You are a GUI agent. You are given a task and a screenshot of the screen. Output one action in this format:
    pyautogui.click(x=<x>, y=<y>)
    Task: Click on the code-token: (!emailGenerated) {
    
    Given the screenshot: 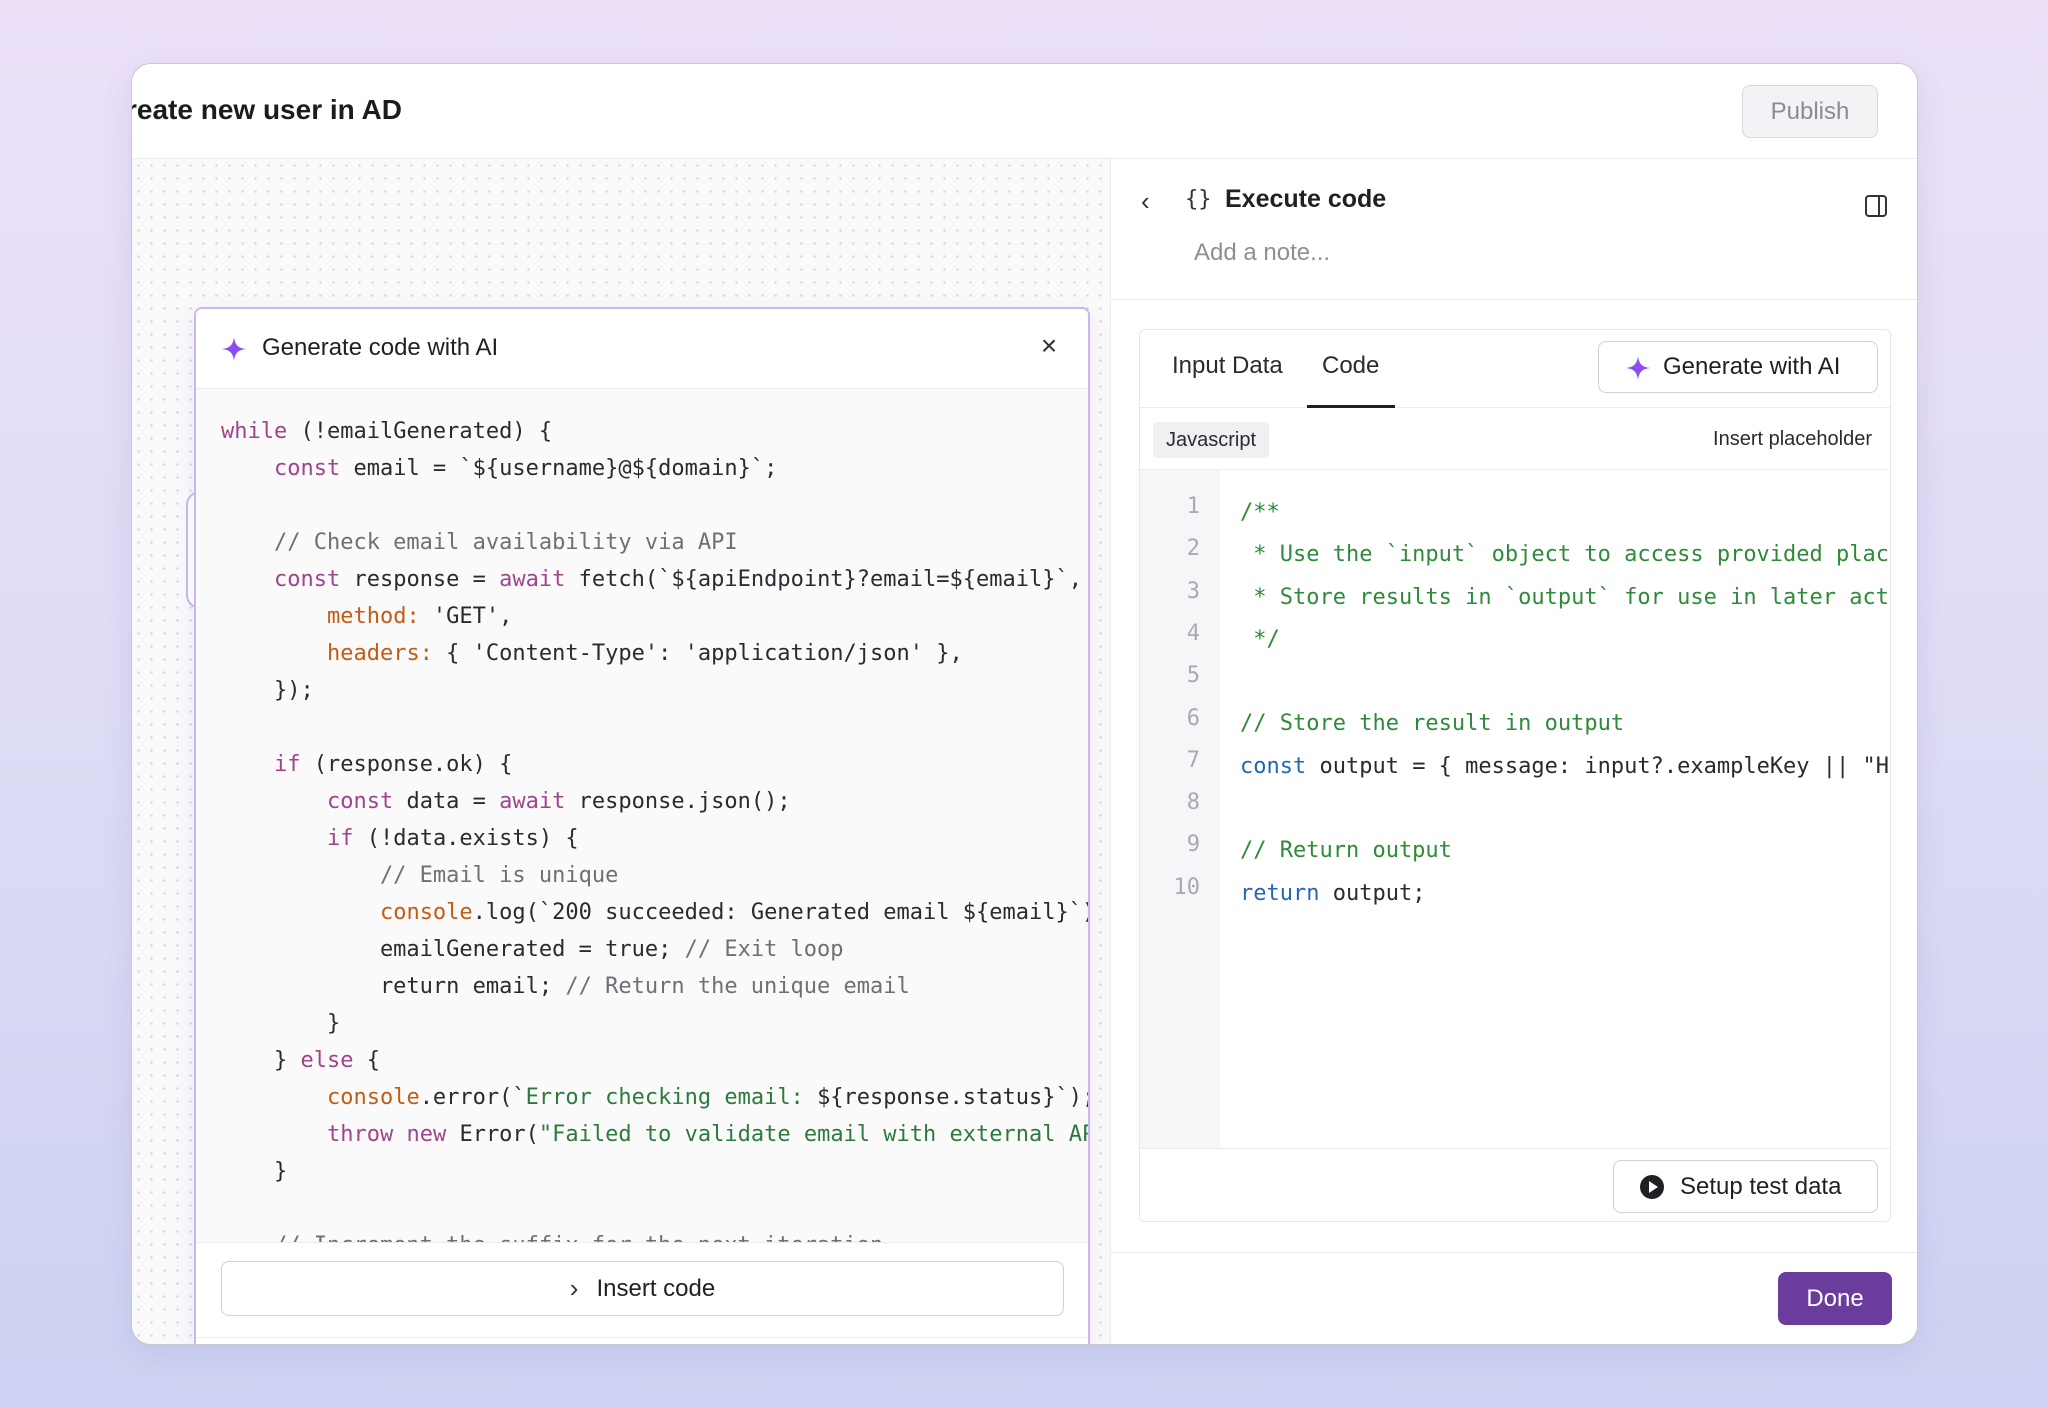 What is the action you would take?
    pyautogui.click(x=420, y=431)
    